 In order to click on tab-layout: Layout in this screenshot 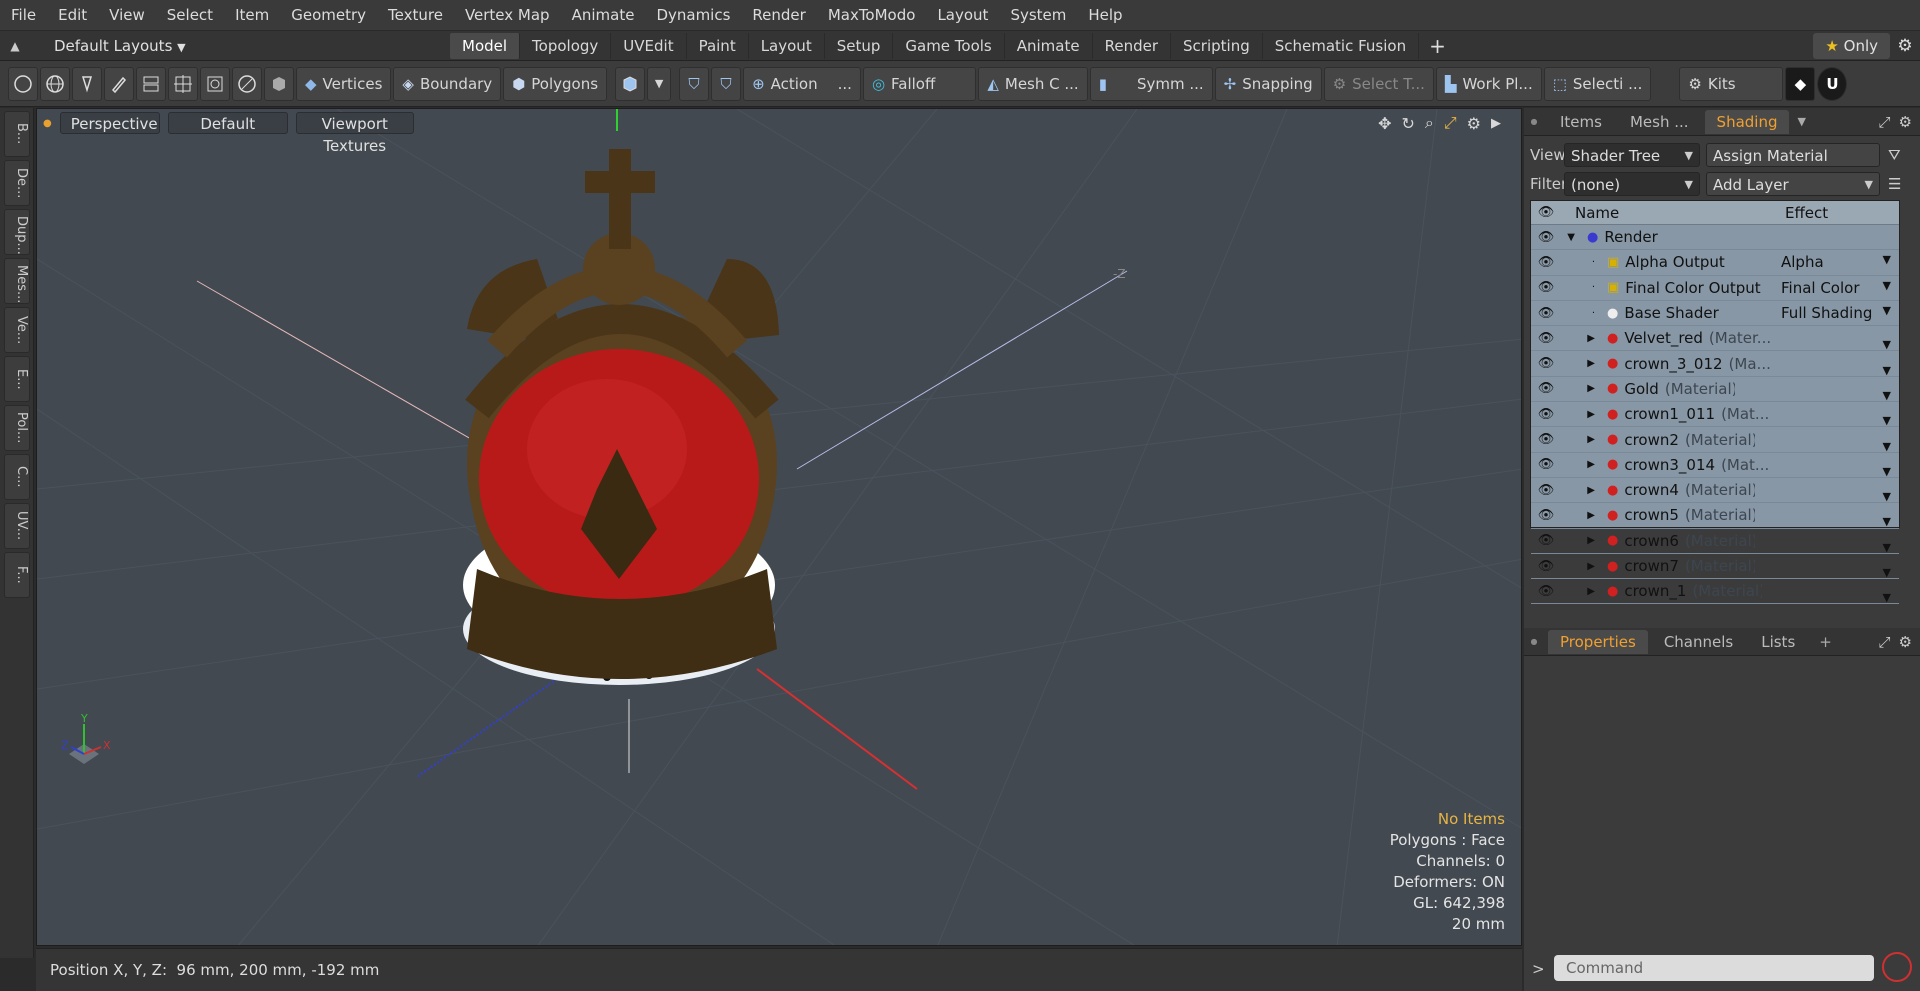, I will do `click(787, 45)`.